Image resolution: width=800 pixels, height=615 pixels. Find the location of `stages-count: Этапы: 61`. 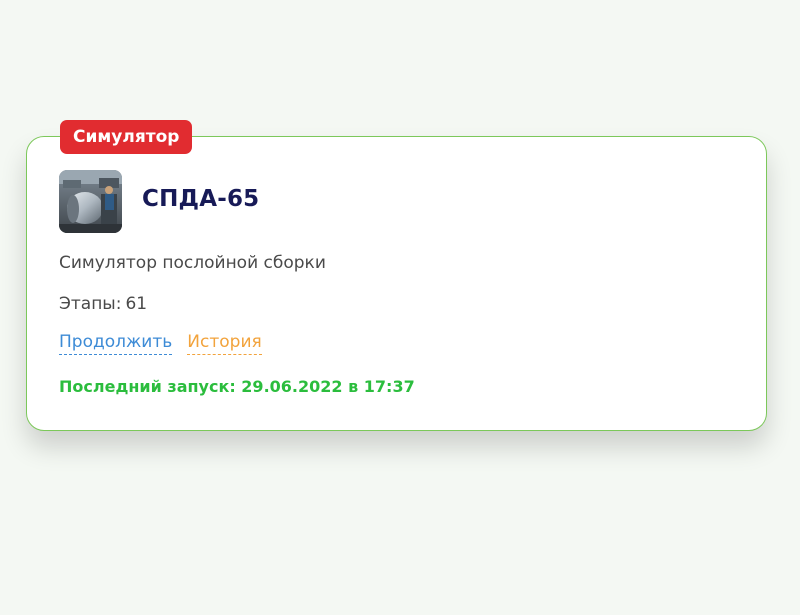

stages-count: Этапы: 61 is located at coordinates (103, 304).